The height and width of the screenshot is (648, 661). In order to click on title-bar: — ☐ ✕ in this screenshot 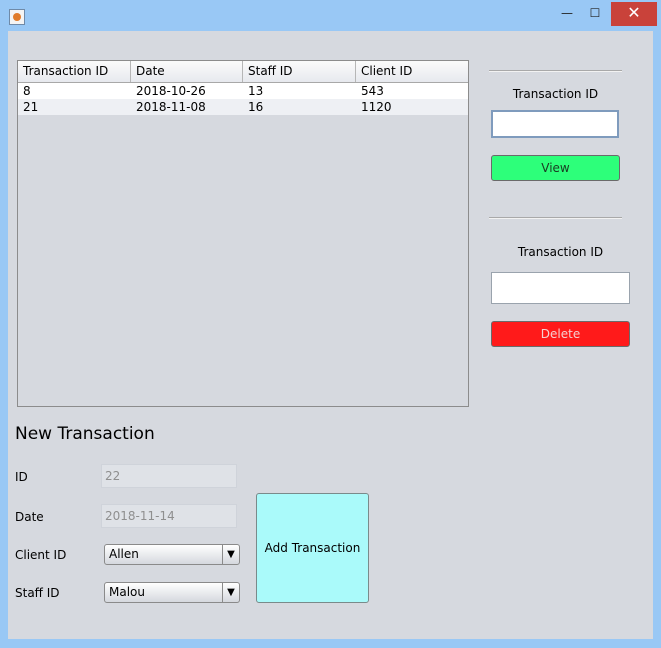, I will do `click(330, 15)`.